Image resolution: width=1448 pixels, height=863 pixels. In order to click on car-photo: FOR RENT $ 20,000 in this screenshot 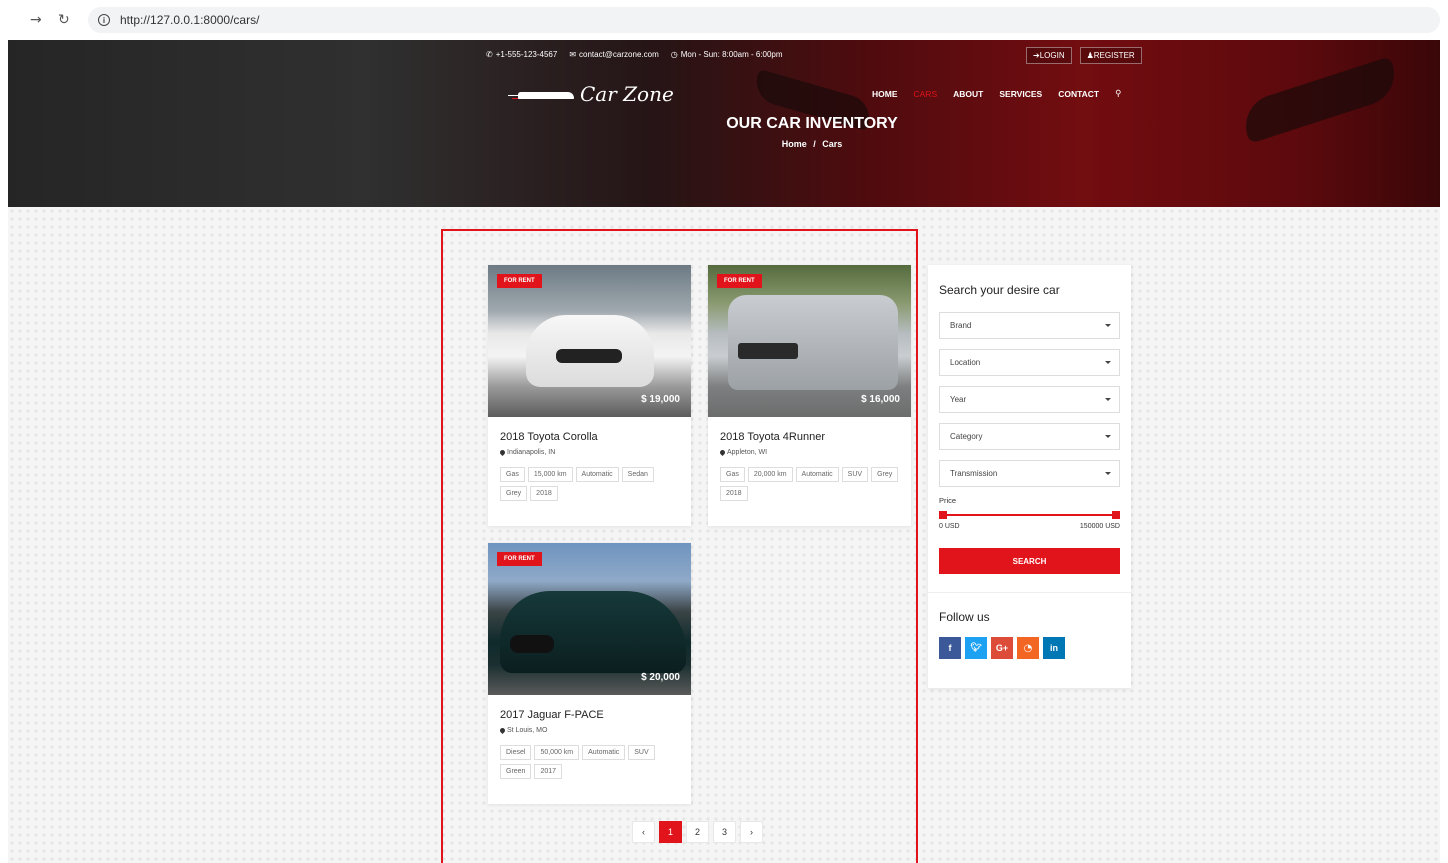, I will do `click(589, 619)`.